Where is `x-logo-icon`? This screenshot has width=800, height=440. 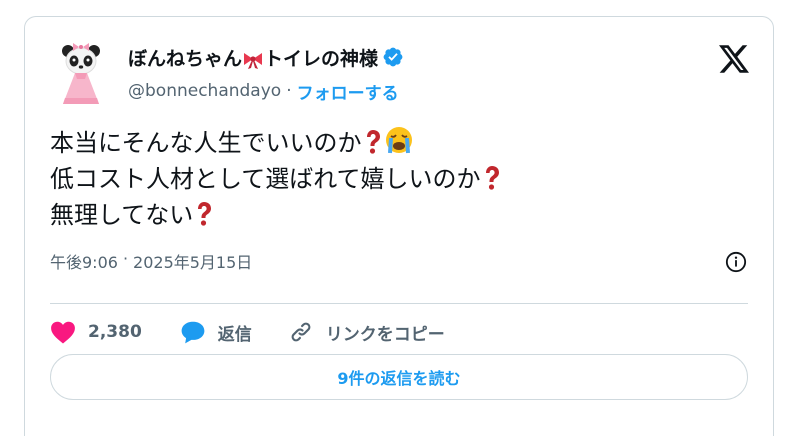
x-logo-icon is located at coordinates (734, 59).